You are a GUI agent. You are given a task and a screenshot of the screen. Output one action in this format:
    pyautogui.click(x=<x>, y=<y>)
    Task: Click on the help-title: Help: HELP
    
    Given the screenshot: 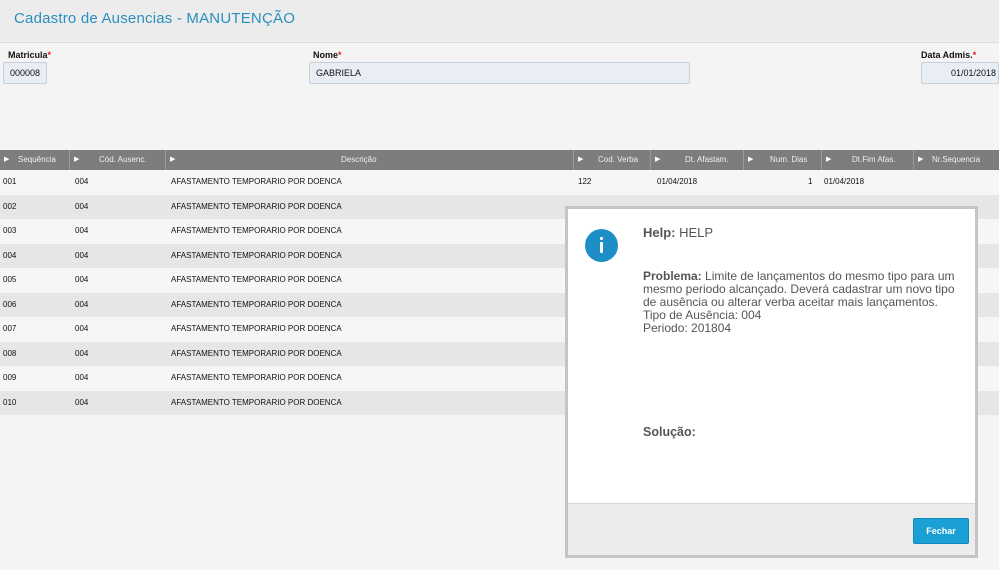 What is the action you would take?
    pyautogui.click(x=678, y=232)
    